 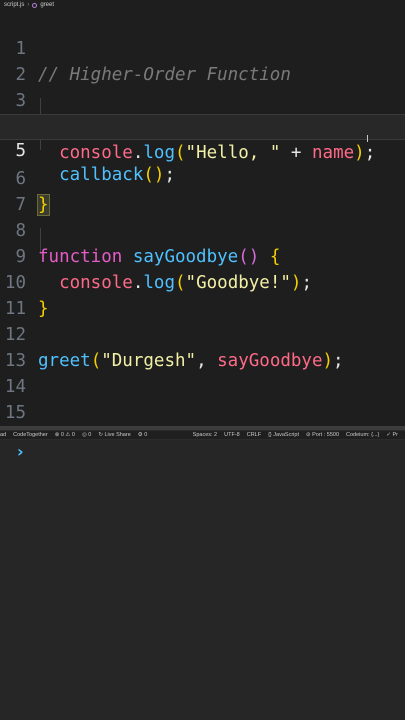 What do you see at coordinates (283, 435) in the screenshot?
I see `status-language: {} JavaScript` at bounding box center [283, 435].